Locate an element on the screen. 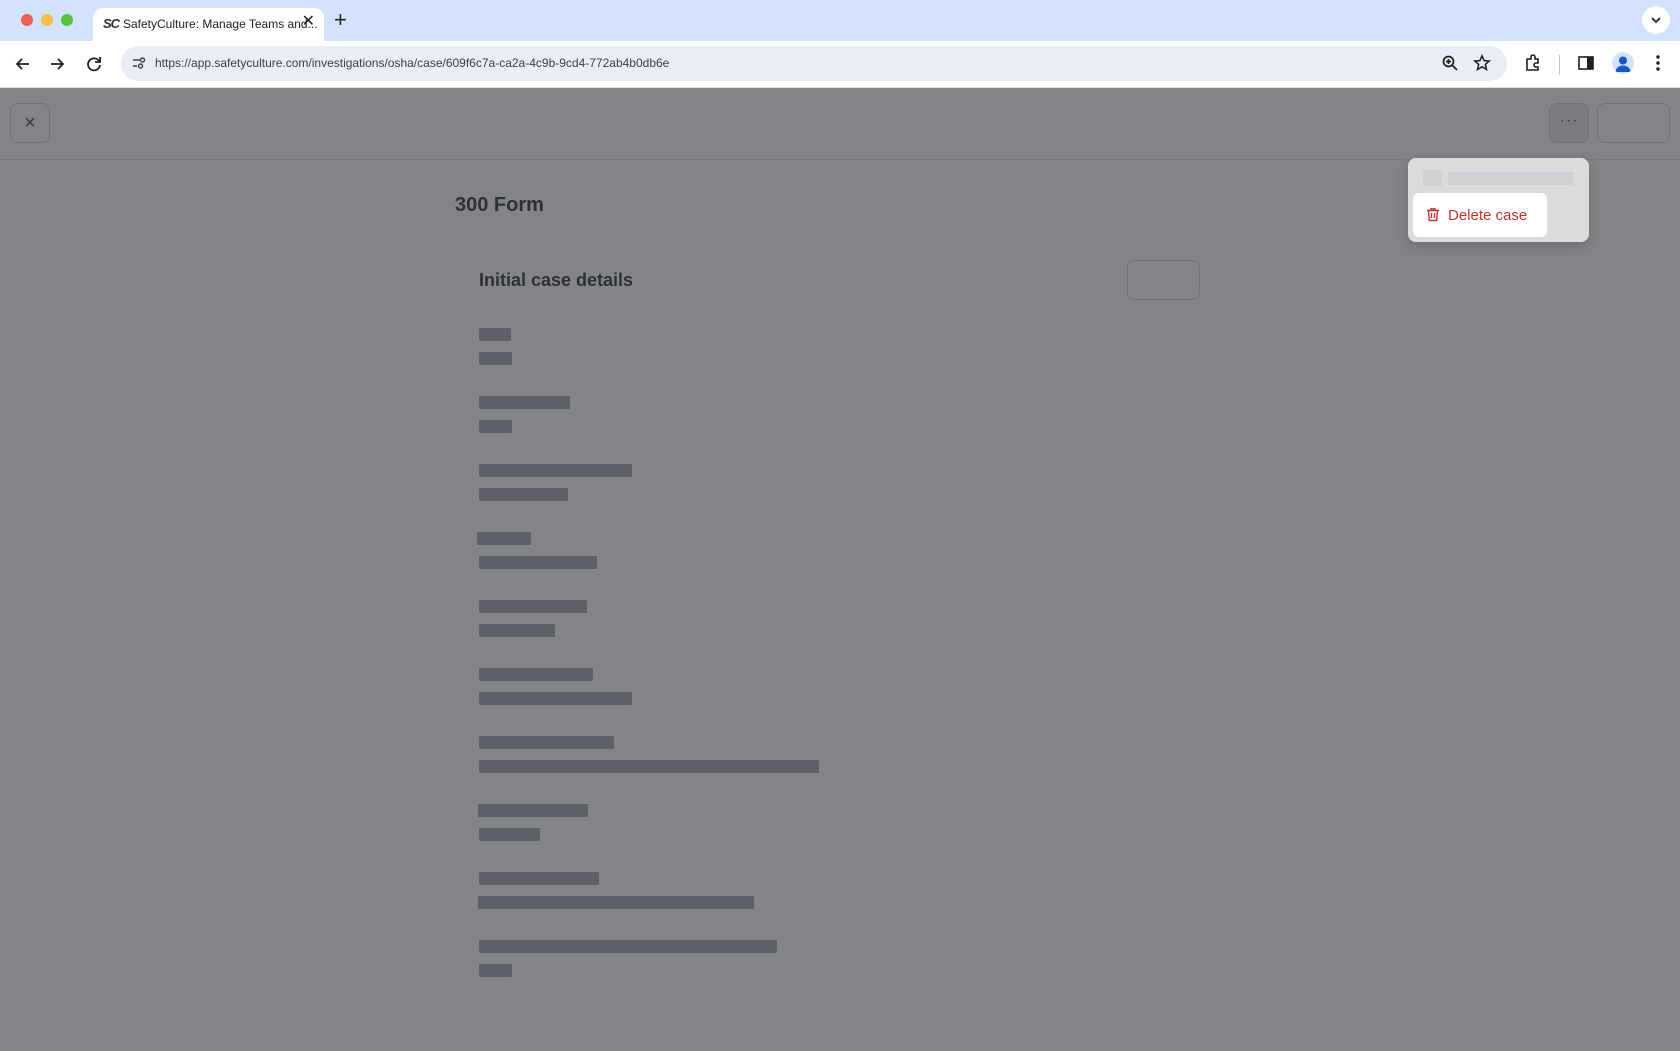 The width and height of the screenshot is (1680, 1051). safetyculture-favicon-icon: SC is located at coordinates (111, 23).